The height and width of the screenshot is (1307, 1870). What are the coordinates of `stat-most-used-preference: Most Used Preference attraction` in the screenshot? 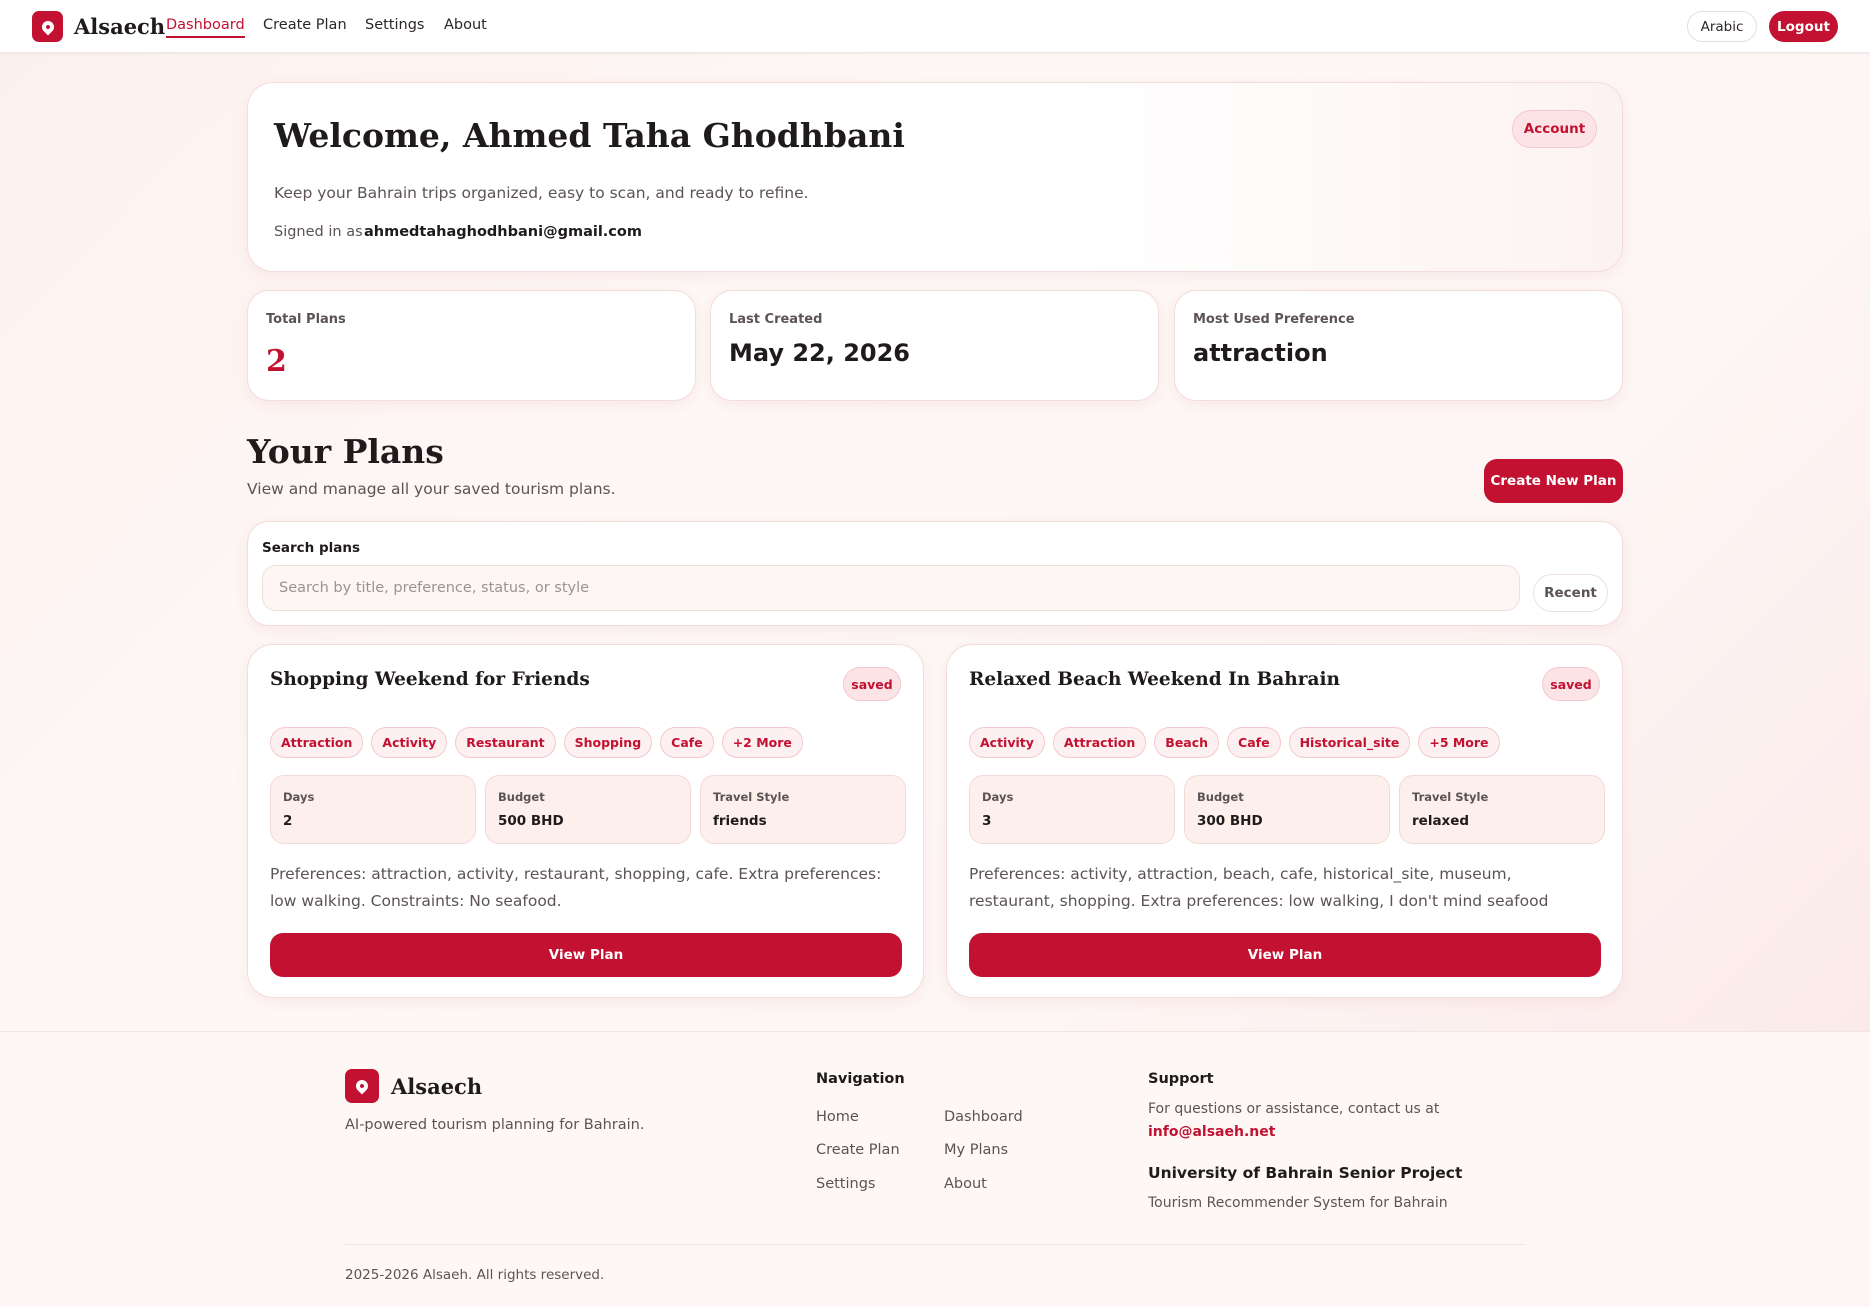 It's located at (1398, 345).